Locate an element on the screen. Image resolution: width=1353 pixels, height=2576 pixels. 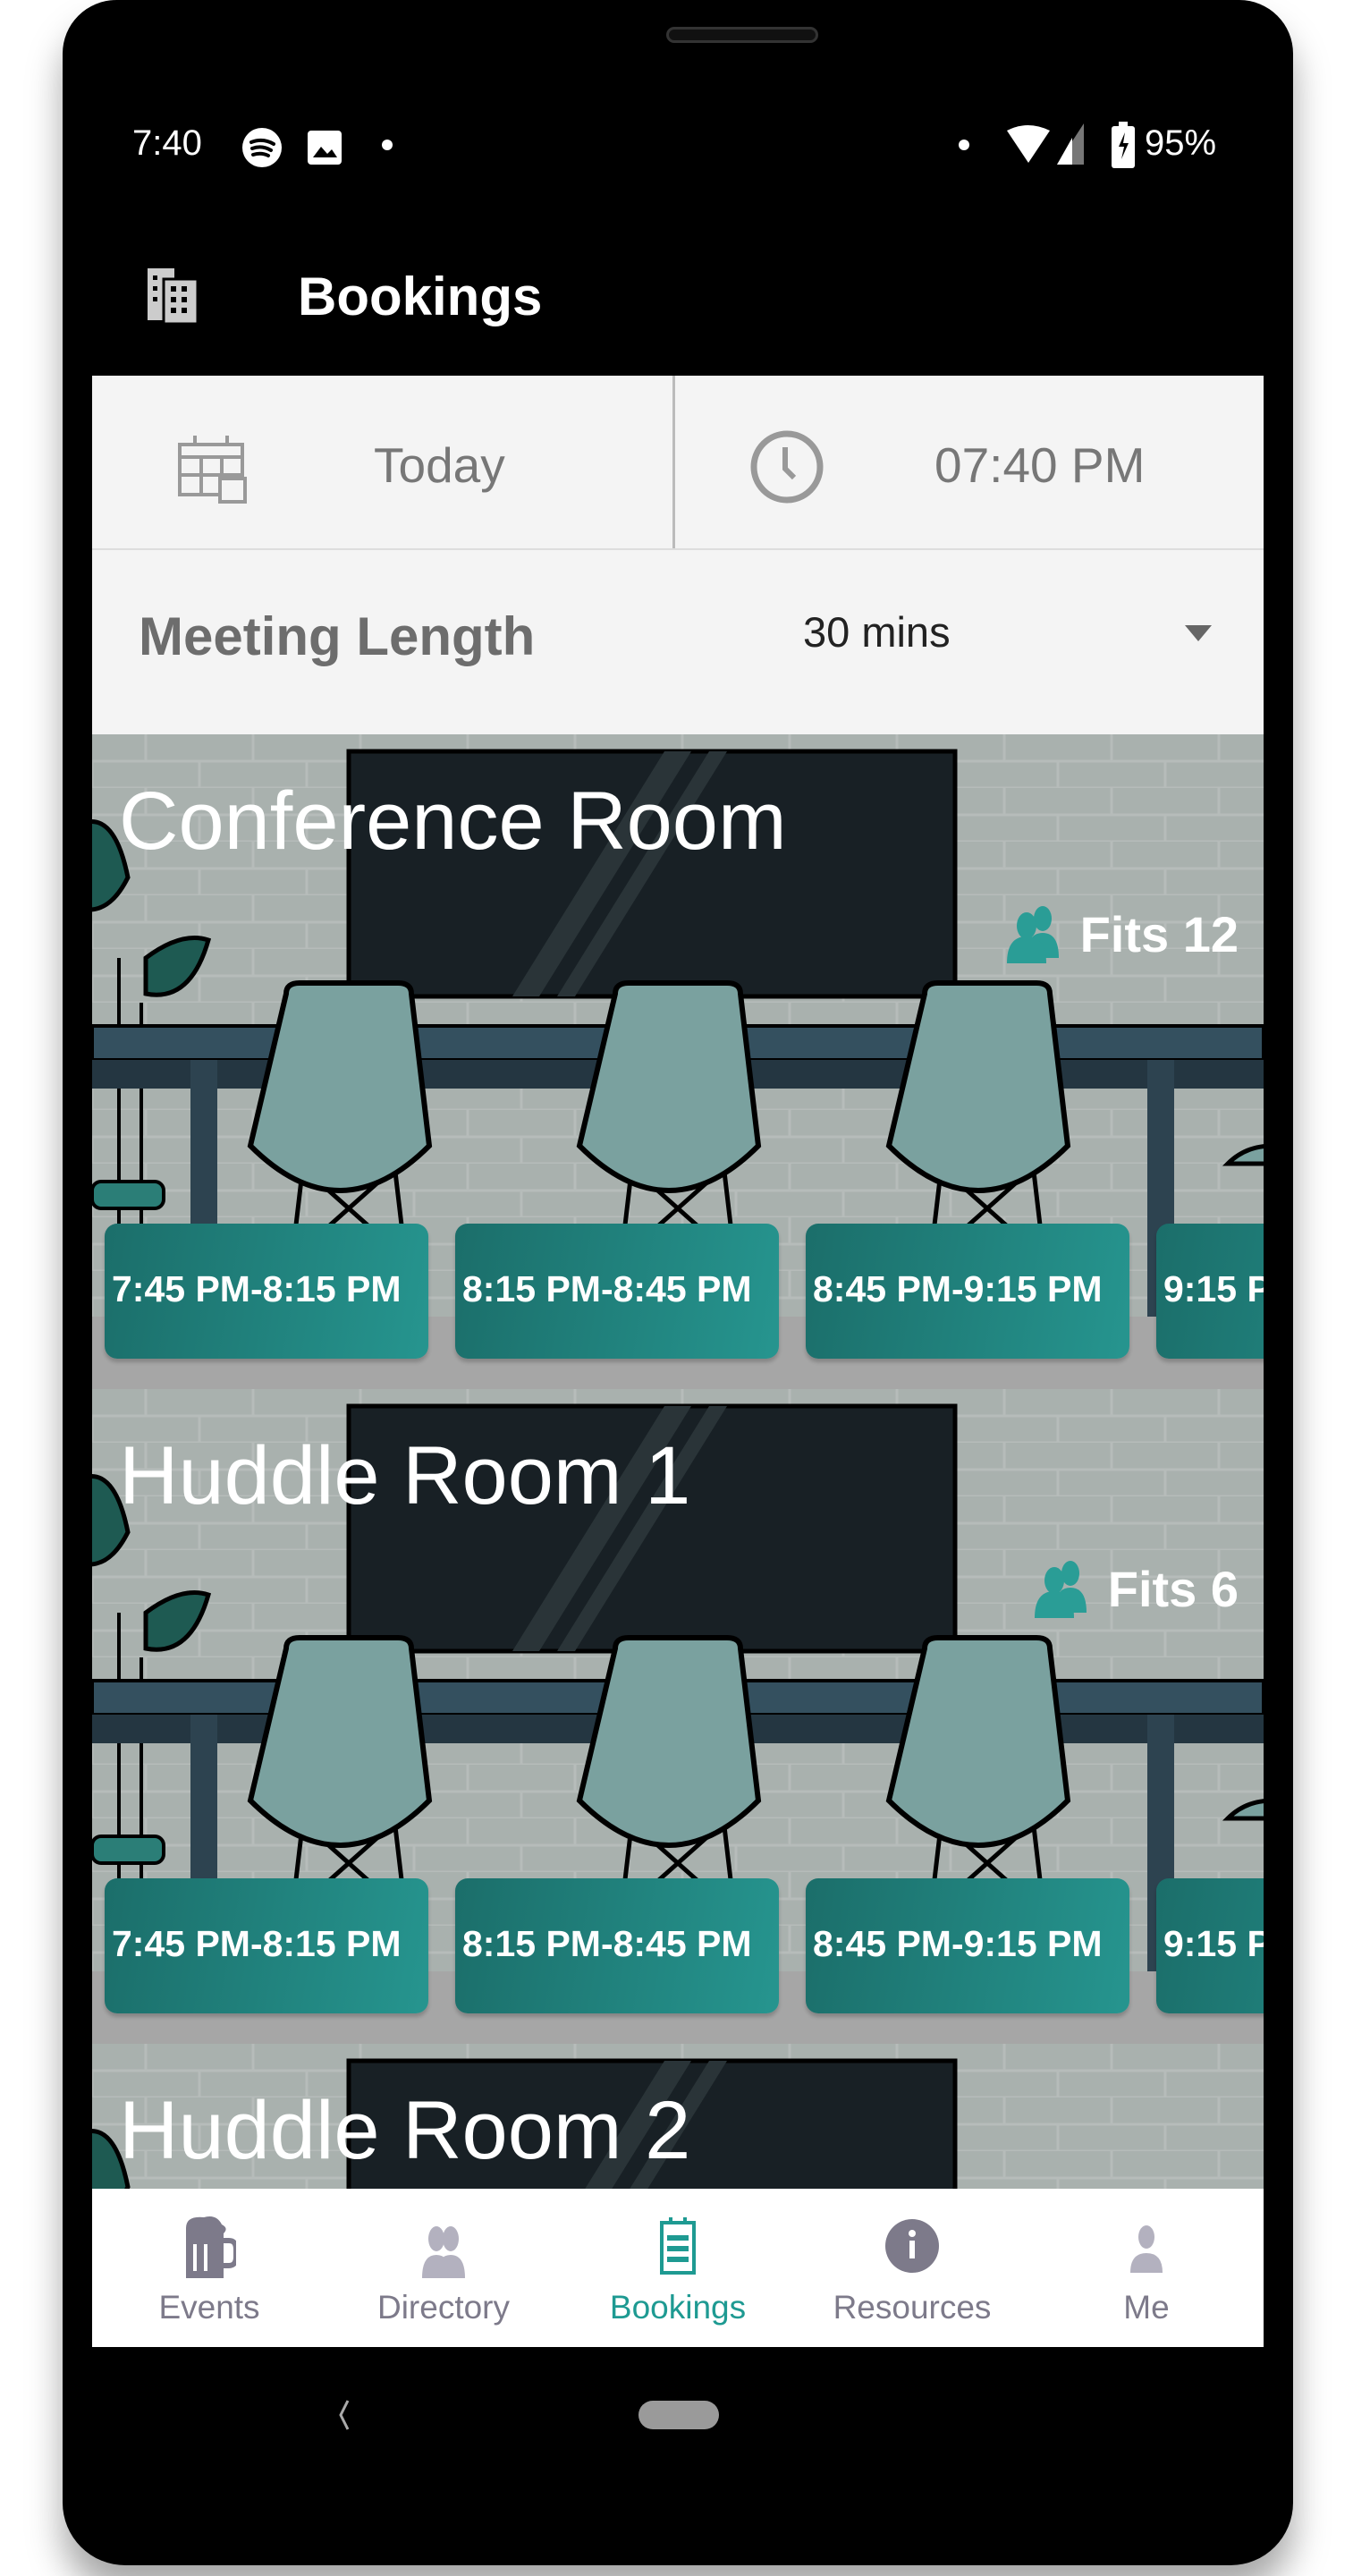
date-time-row: Today 07:40 PM is located at coordinates (678, 463).